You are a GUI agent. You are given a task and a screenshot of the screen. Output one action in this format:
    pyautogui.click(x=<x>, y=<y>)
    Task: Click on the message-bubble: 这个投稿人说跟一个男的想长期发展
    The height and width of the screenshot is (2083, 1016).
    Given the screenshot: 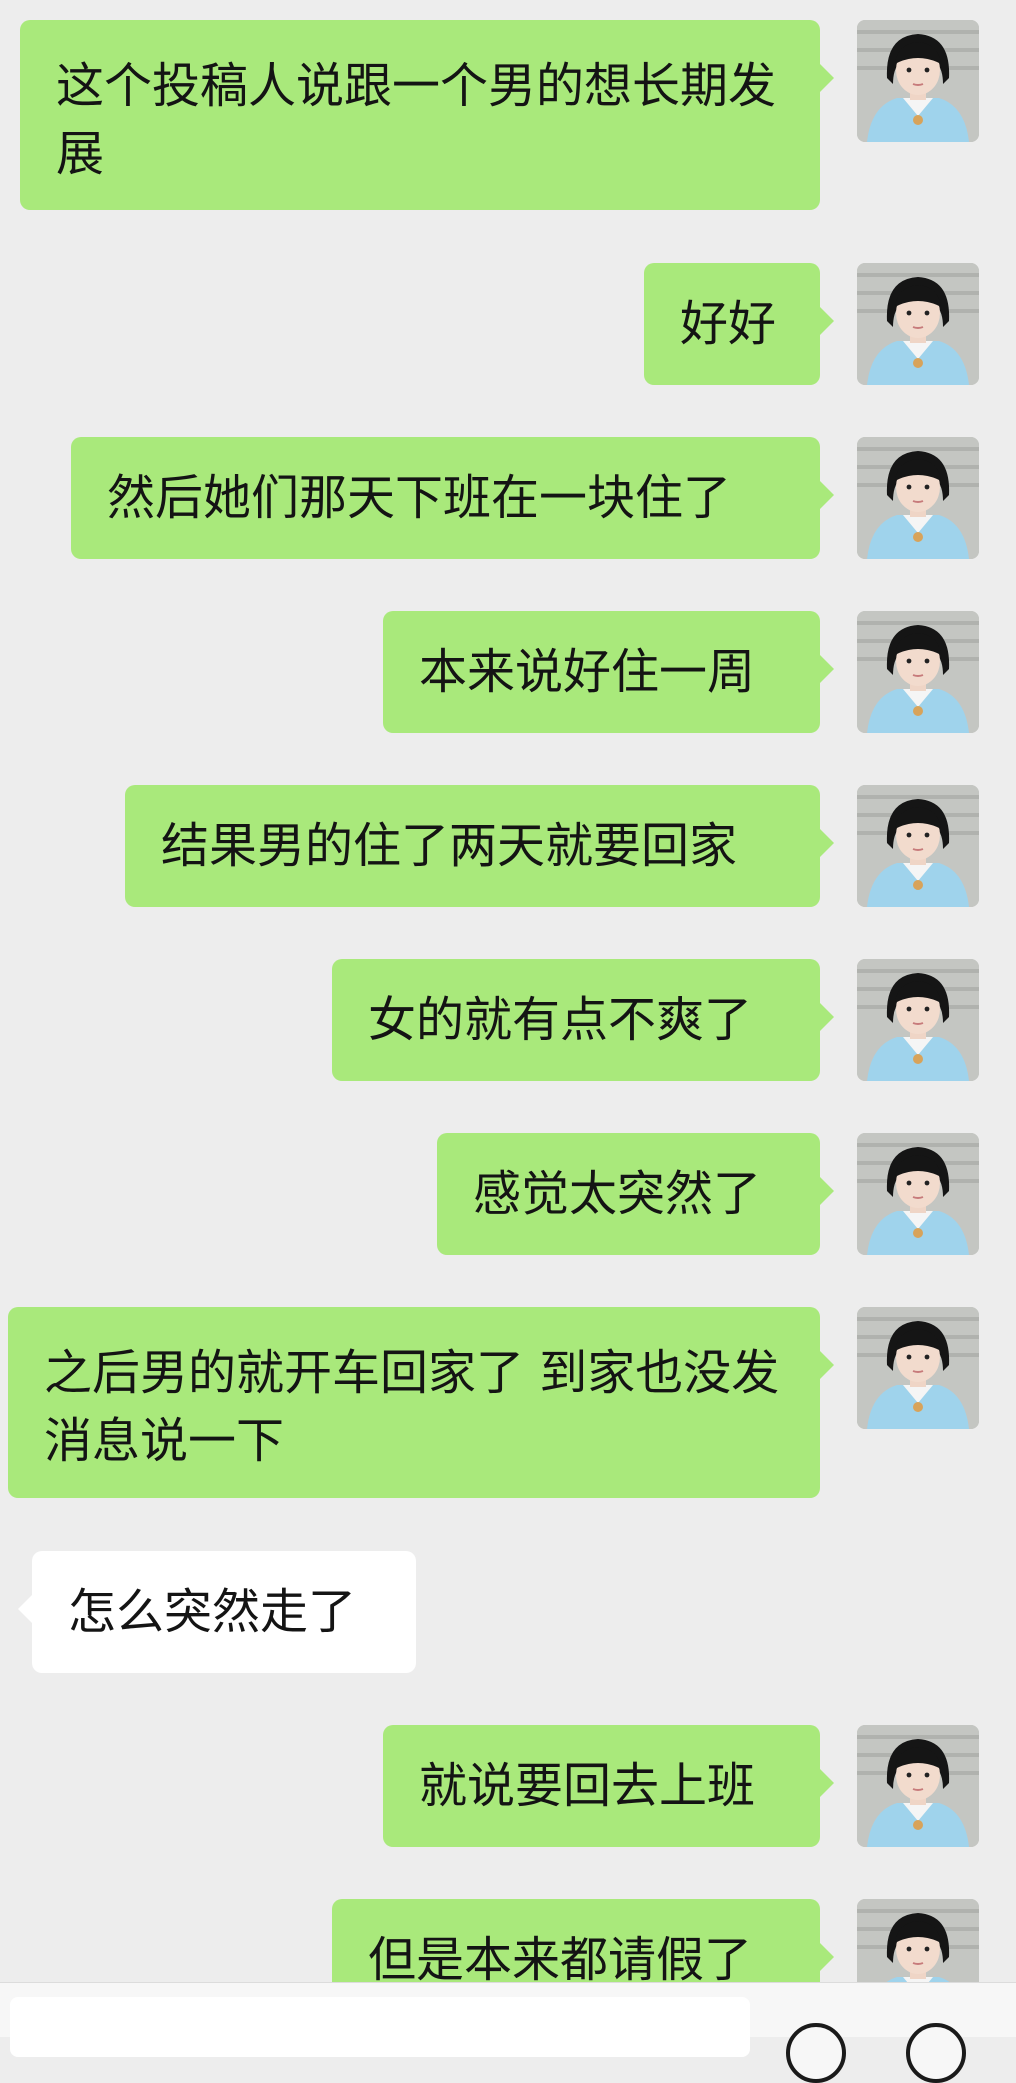 What is the action you would take?
    pyautogui.click(x=427, y=115)
    